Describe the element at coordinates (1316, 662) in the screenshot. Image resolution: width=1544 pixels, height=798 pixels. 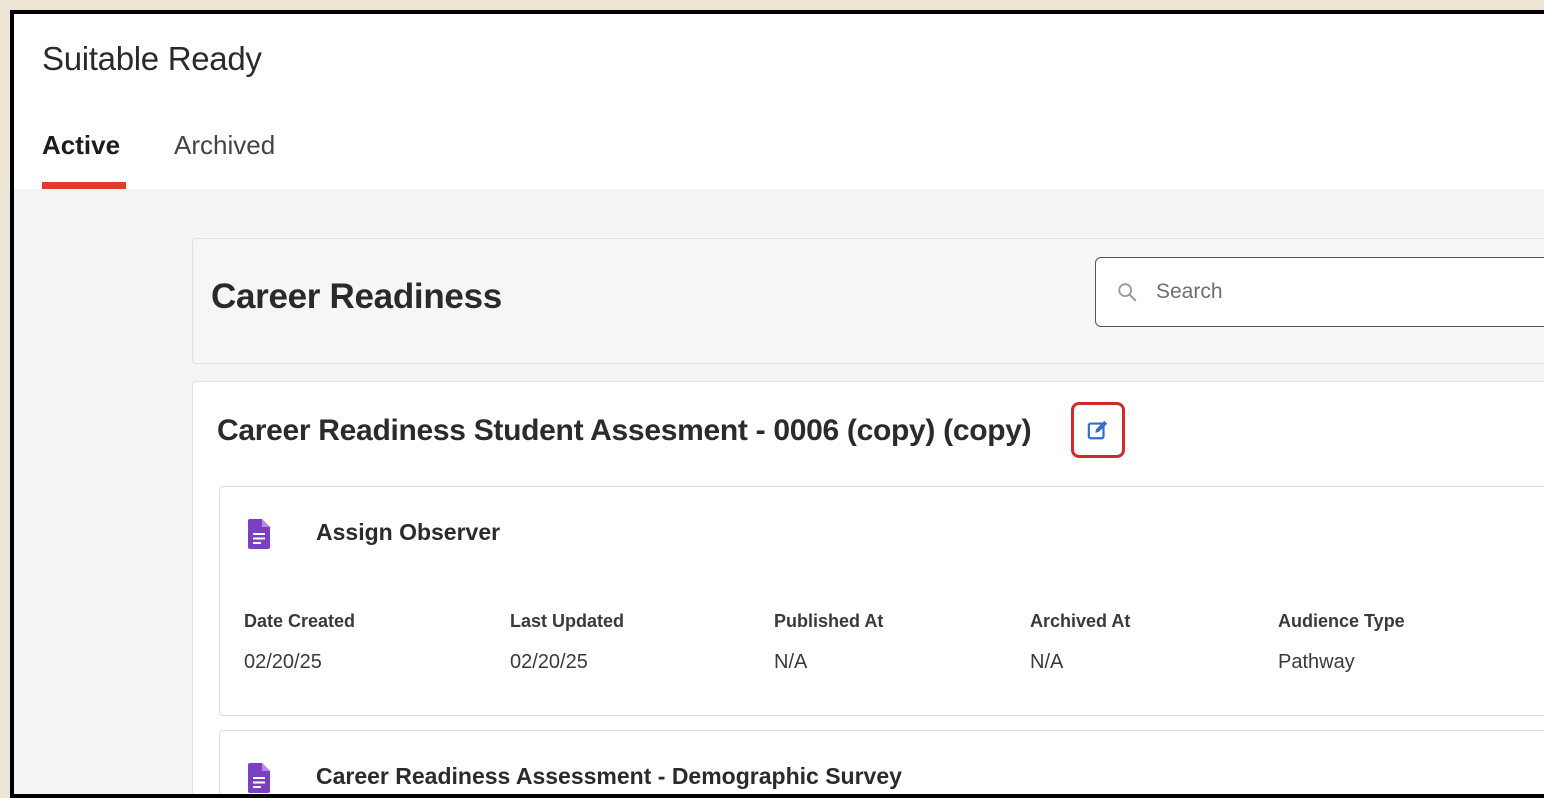
I see `audience-type-value: Pathway` at that location.